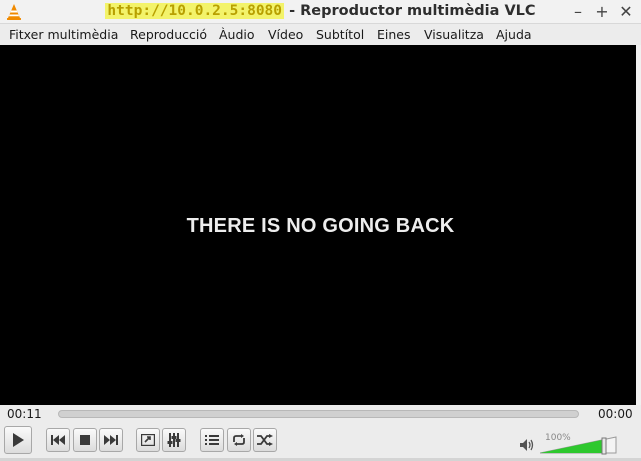  What do you see at coordinates (24, 414) in the screenshot?
I see `elapsed-time: 00:11` at bounding box center [24, 414].